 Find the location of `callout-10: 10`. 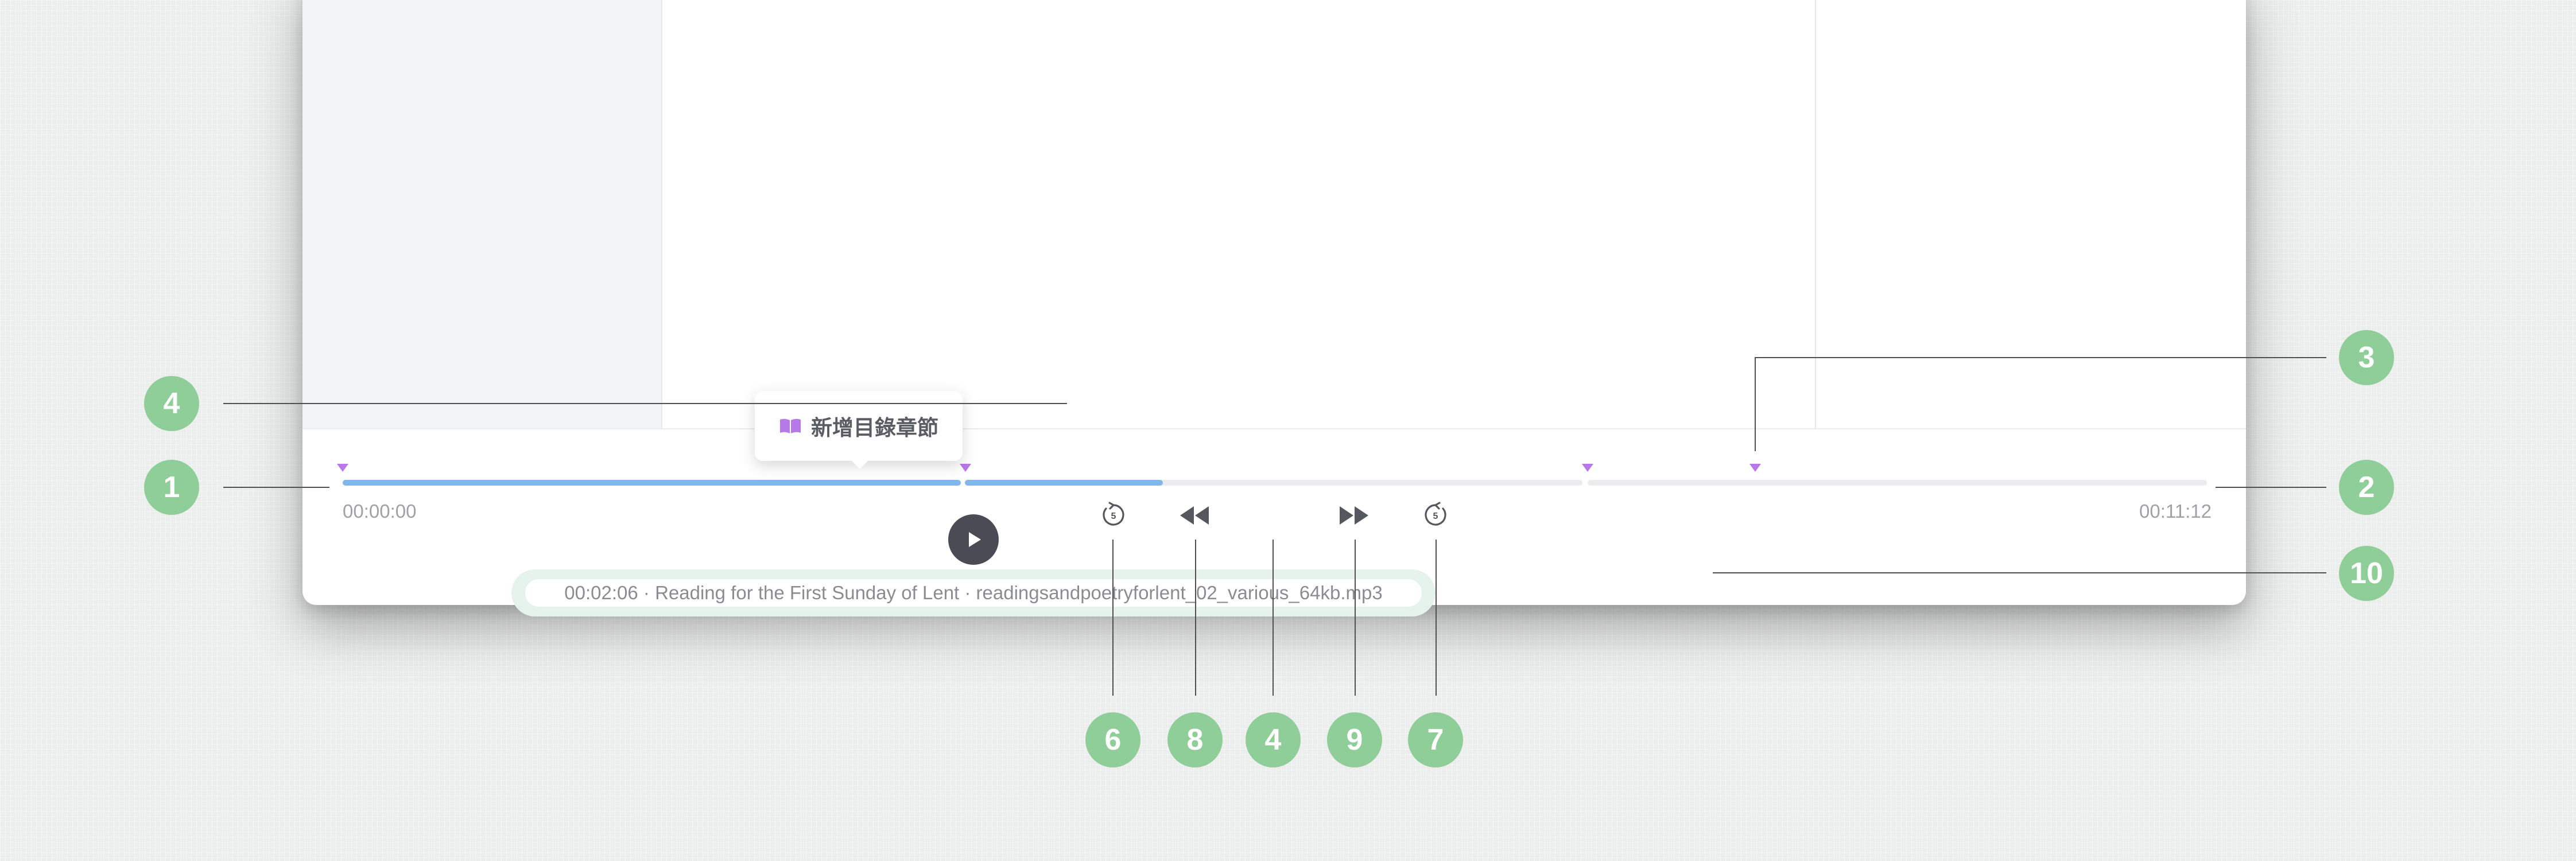

callout-10: 10 is located at coordinates (2366, 573).